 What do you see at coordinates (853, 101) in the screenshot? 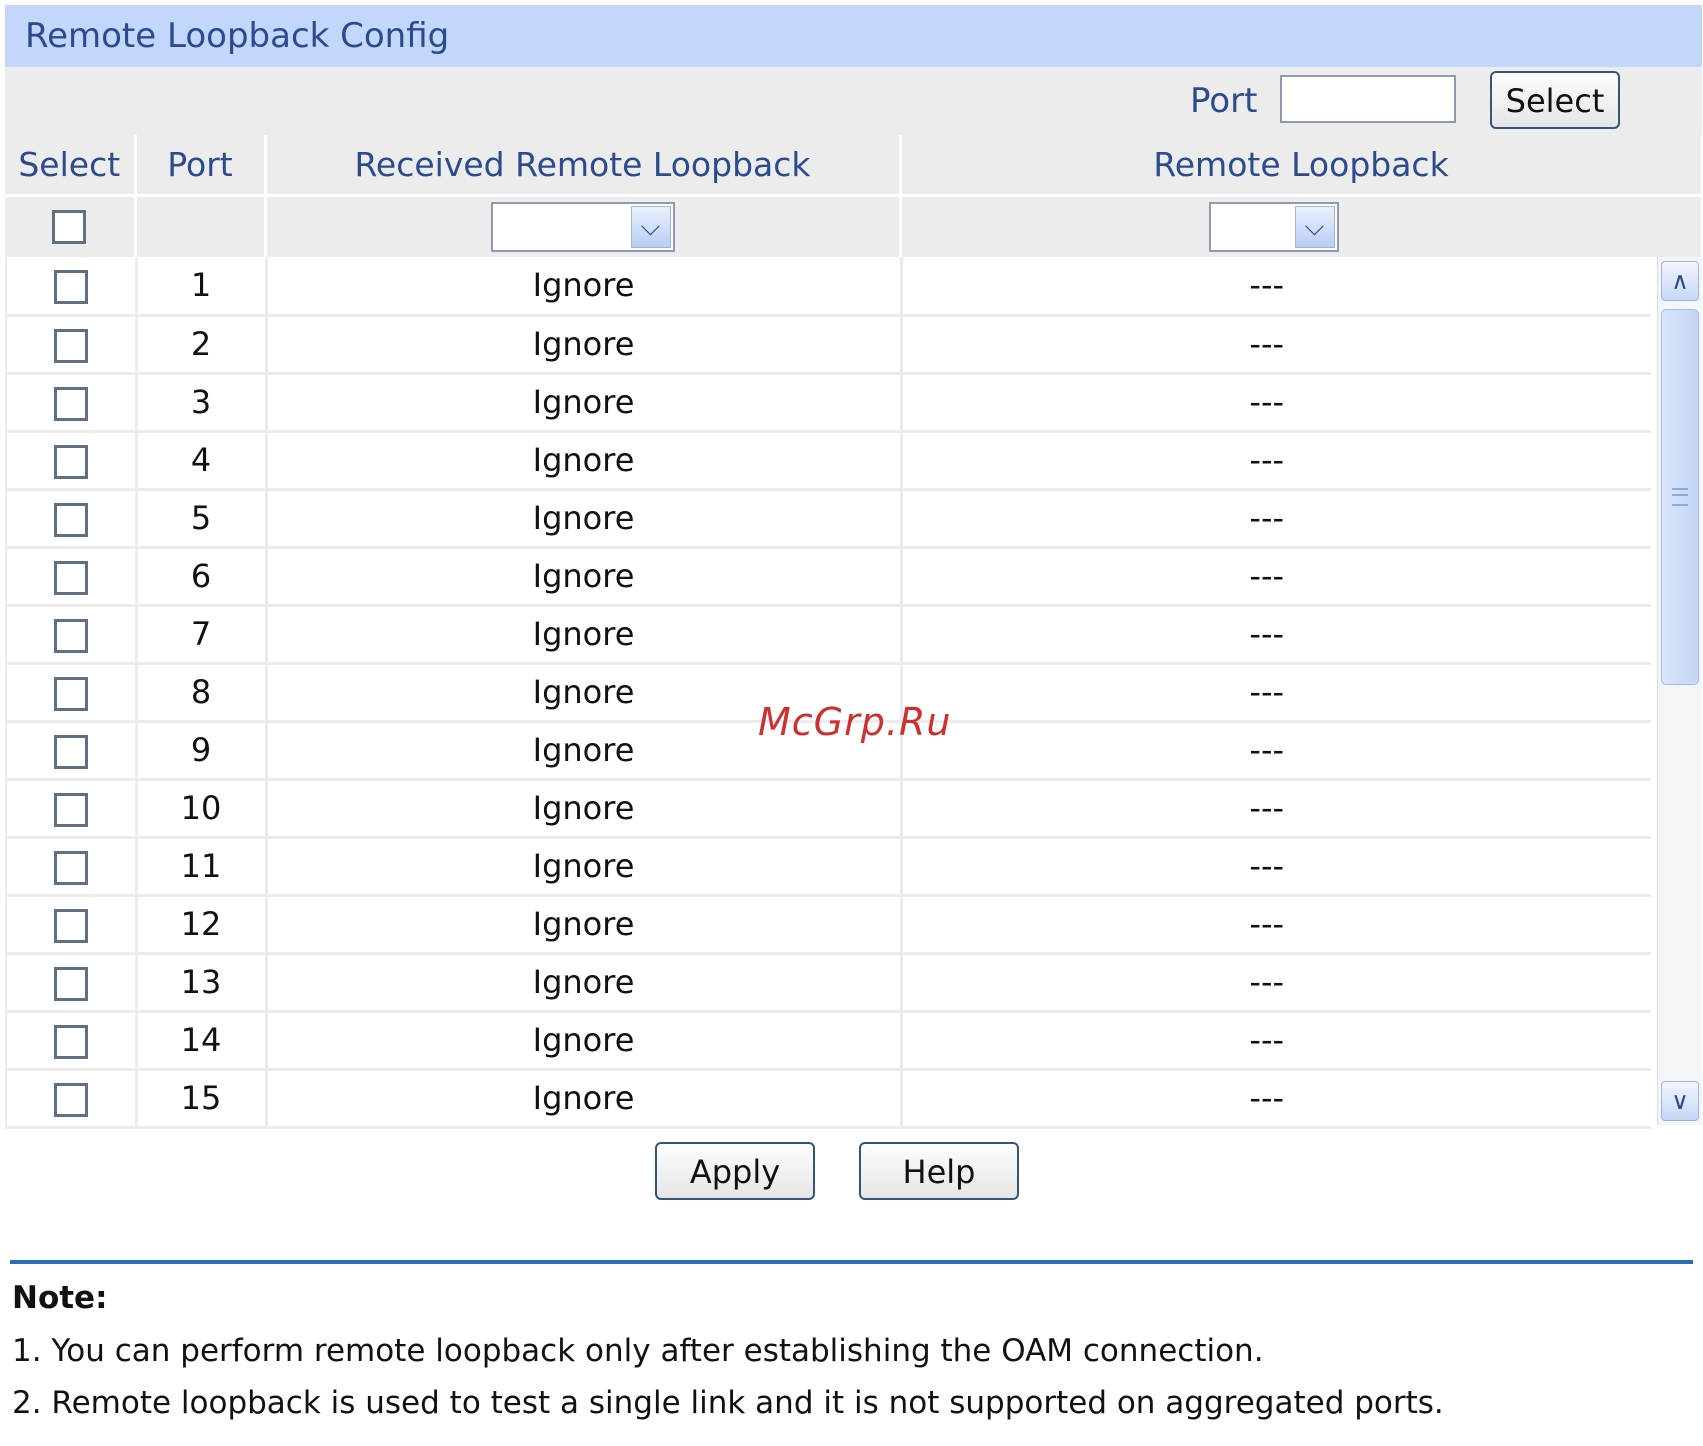
I see `port-search-row: Port Select` at bounding box center [853, 101].